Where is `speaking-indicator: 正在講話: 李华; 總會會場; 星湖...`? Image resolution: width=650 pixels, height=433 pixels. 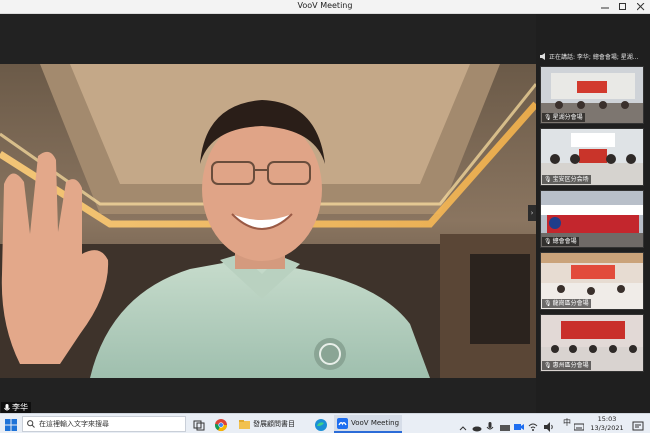 speaking-indicator: 正在講話: 李华; 總會會場; 星湖... is located at coordinates (594, 56).